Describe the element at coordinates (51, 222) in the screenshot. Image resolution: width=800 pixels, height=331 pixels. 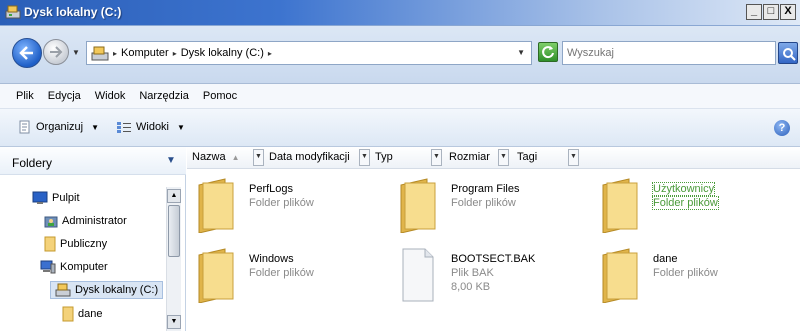
I see `user-folder-icon` at that location.